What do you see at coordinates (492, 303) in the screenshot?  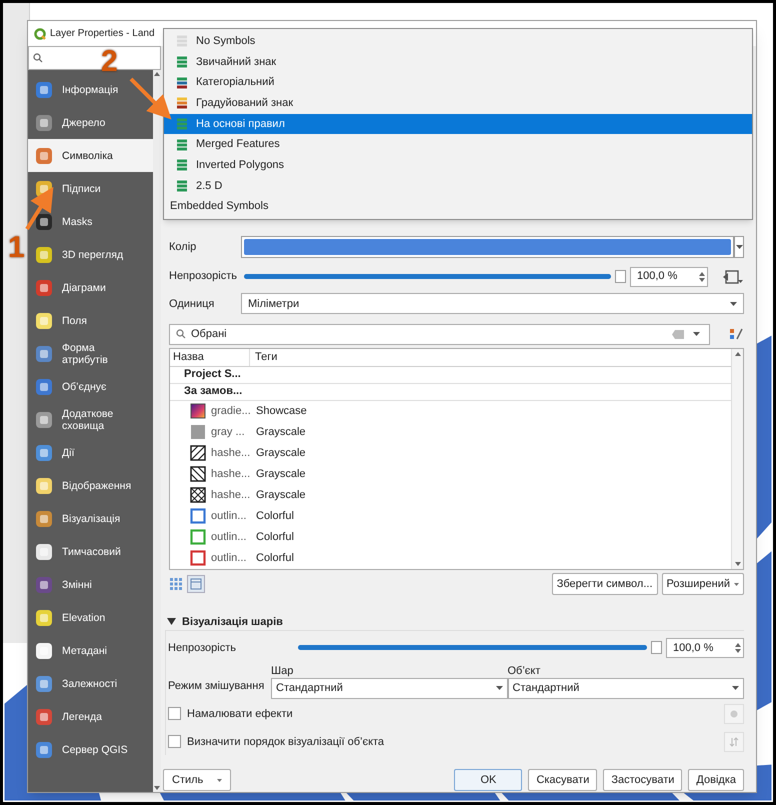 I see `unit-combo-box: Міліметри` at bounding box center [492, 303].